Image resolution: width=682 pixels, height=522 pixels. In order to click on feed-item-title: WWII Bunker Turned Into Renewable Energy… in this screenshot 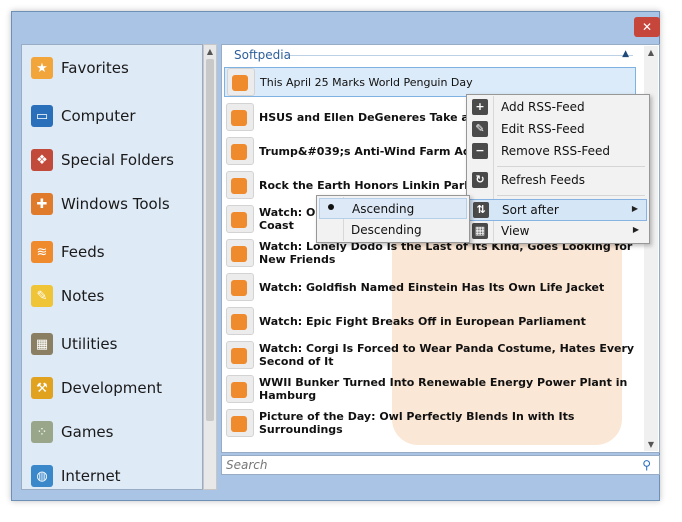, I will do `click(443, 389)`.